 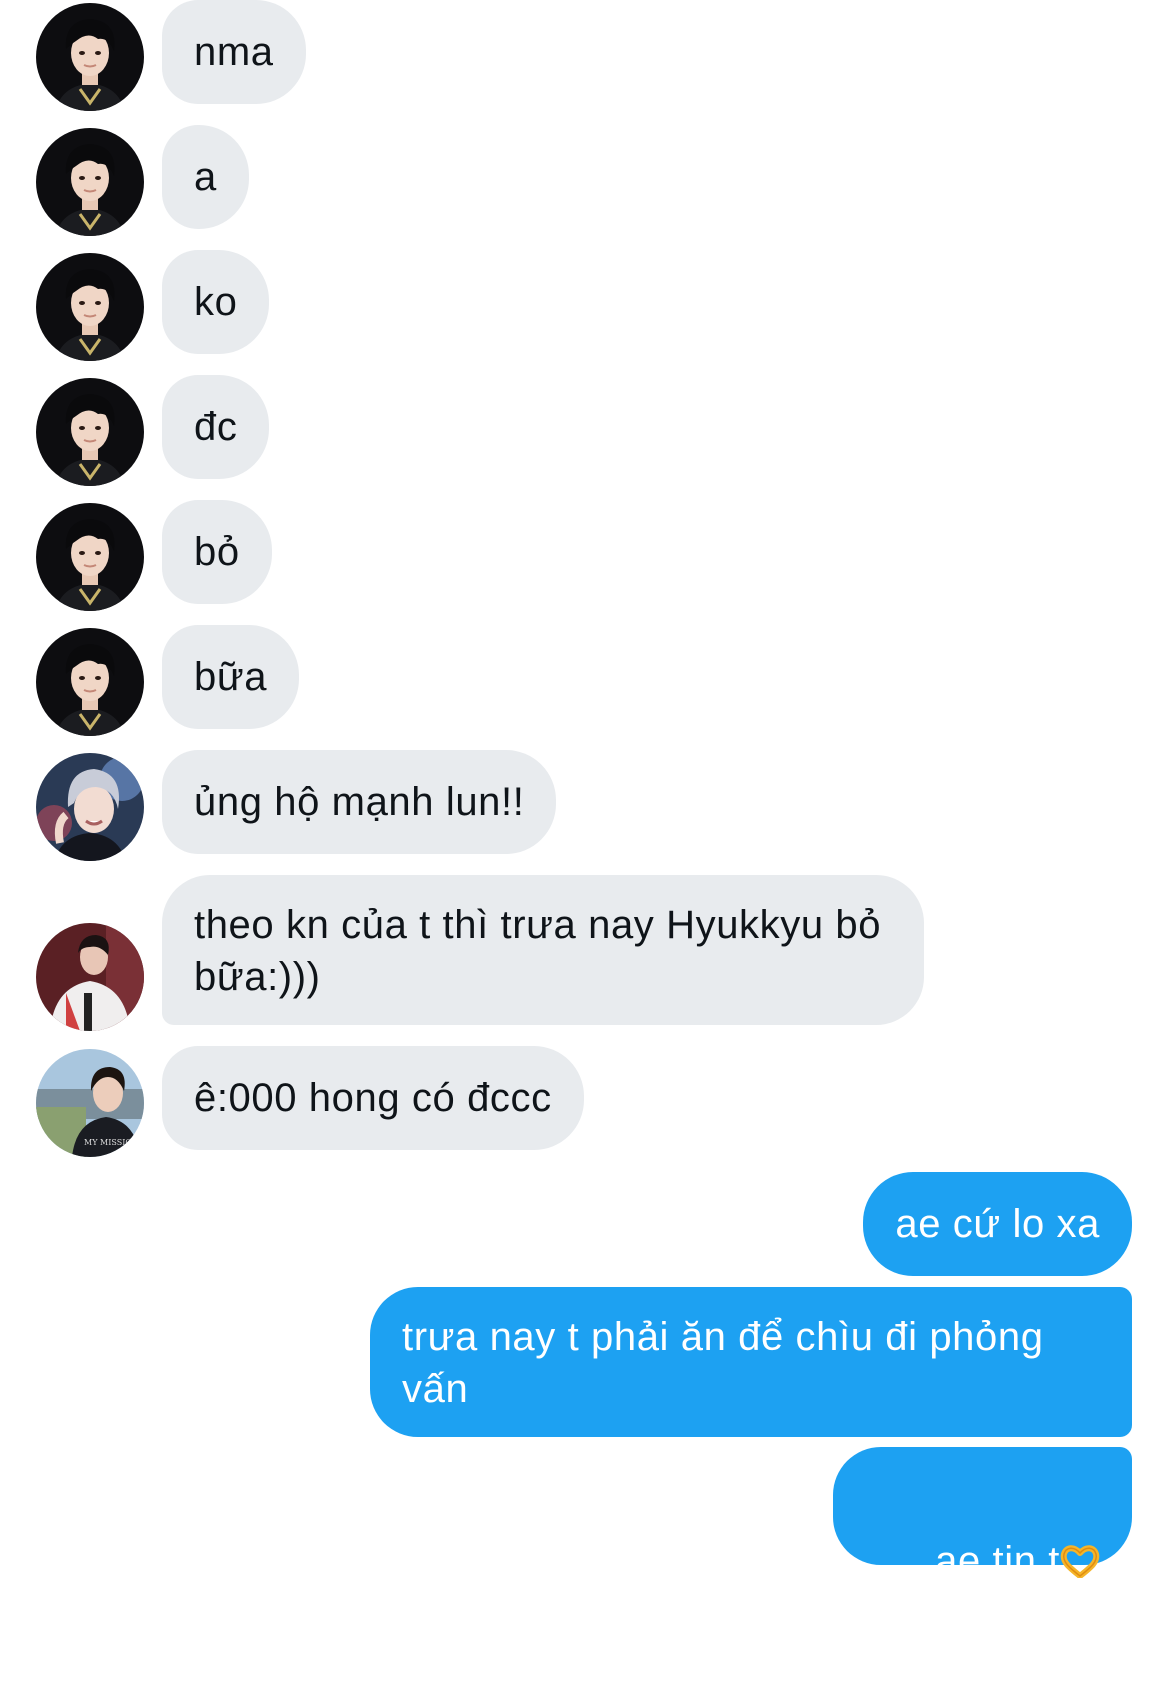 I want to click on message-row: bỏ, so click(x=585, y=554).